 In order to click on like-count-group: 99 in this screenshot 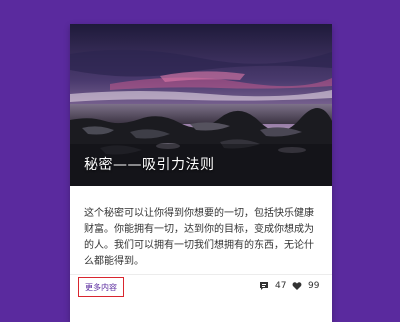, I will do `click(305, 286)`.